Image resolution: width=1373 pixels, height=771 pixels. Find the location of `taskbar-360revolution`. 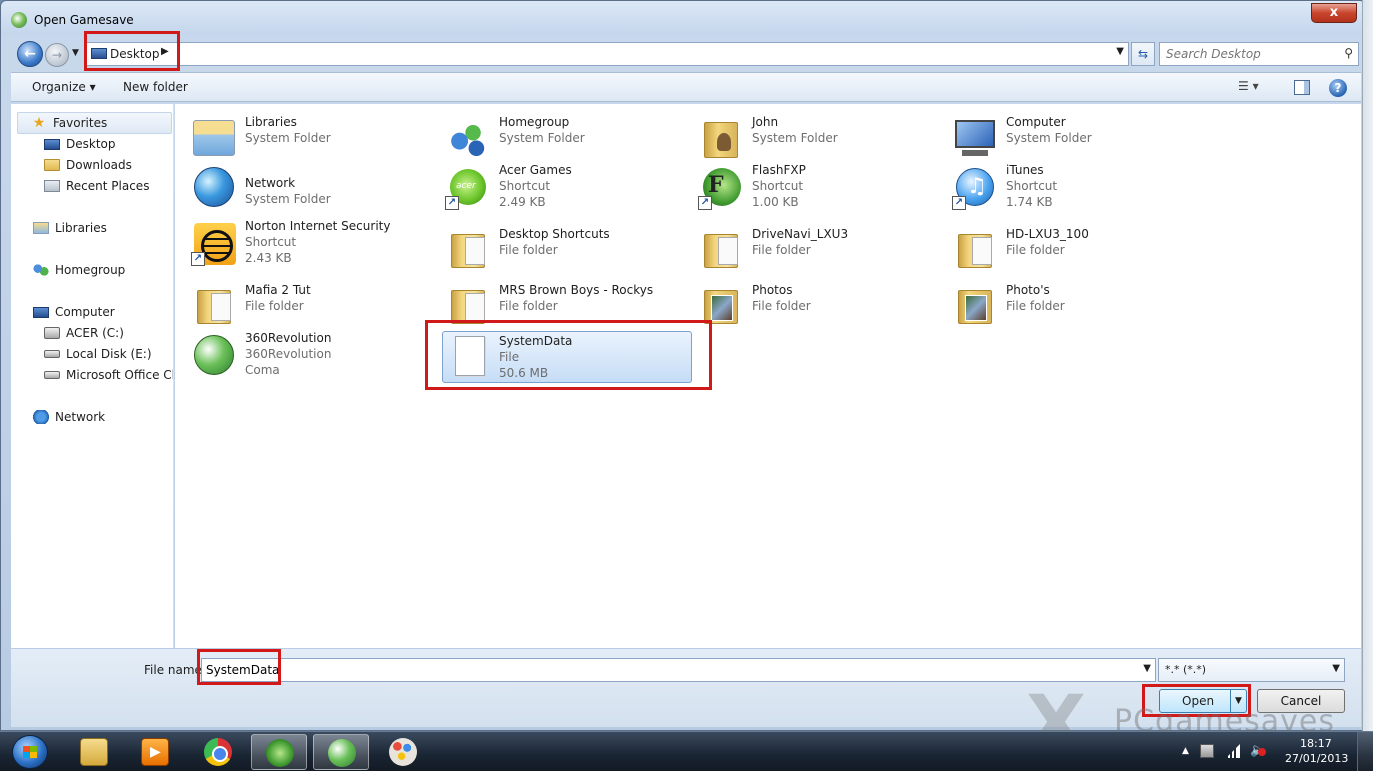

taskbar-360revolution is located at coordinates (341, 752).